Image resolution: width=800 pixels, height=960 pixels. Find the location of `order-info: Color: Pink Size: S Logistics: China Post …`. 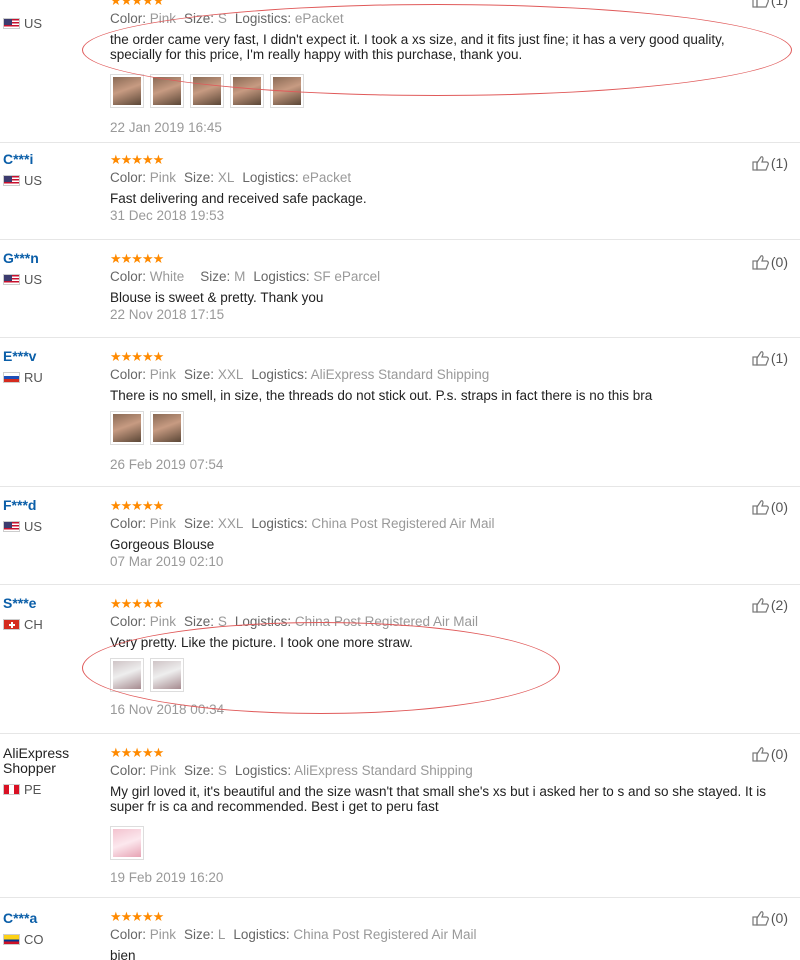

order-info: Color: Pink Size: S Logistics: China Post … is located at coordinates (294, 621).